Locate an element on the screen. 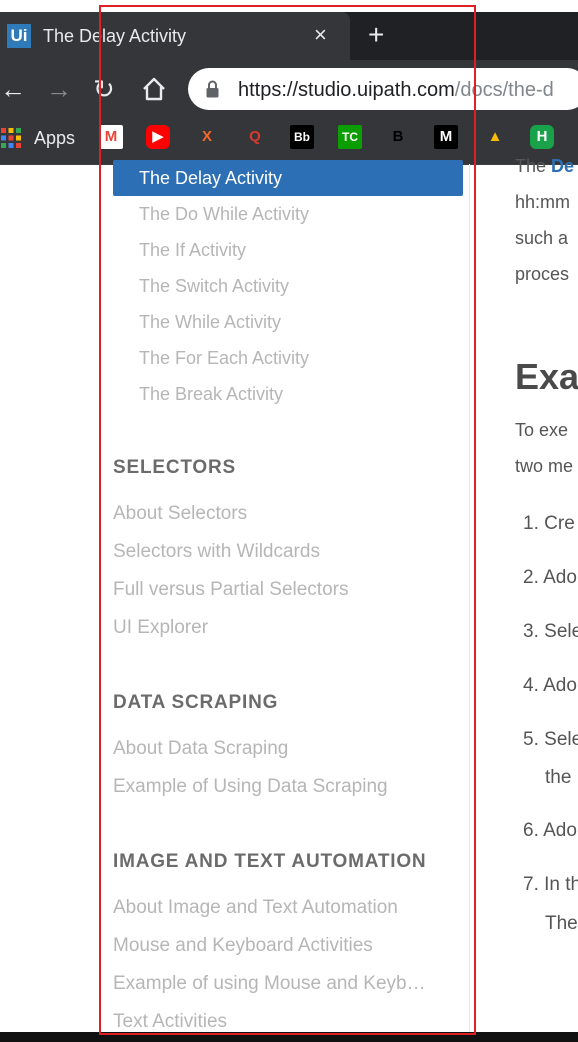 This screenshot has width=578, height=1042. home-icon is located at coordinates (154, 89).